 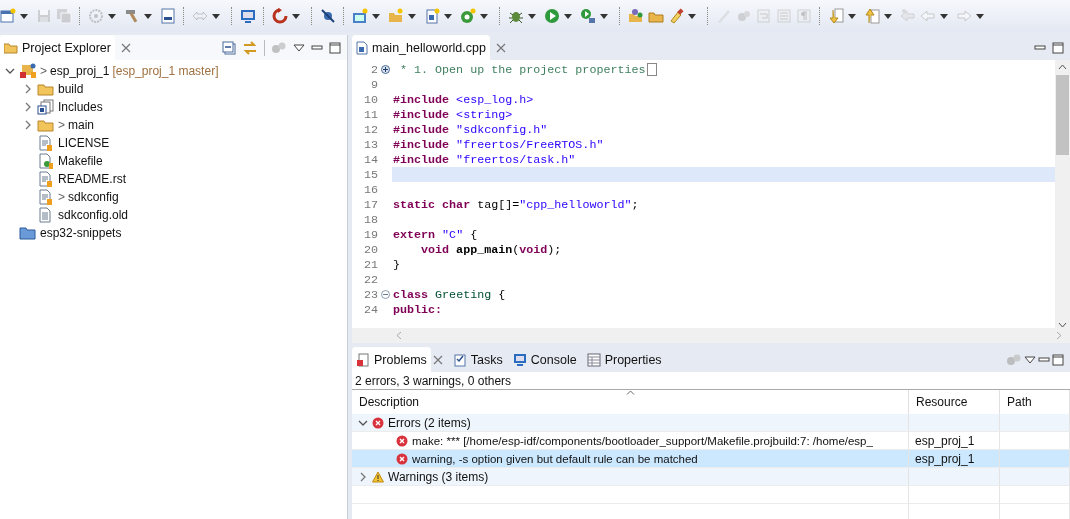 What do you see at coordinates (676, 16) in the screenshot?
I see `flashlight-icon` at bounding box center [676, 16].